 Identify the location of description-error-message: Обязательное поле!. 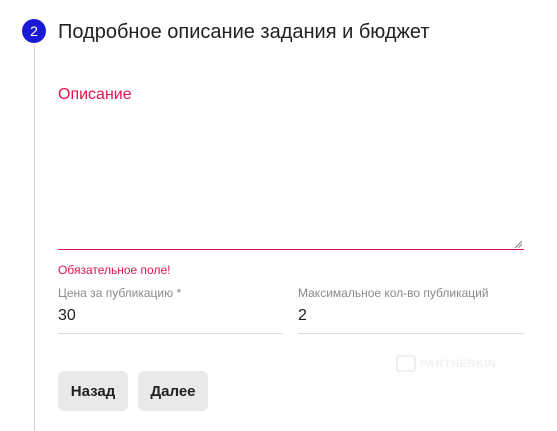
(114, 270).